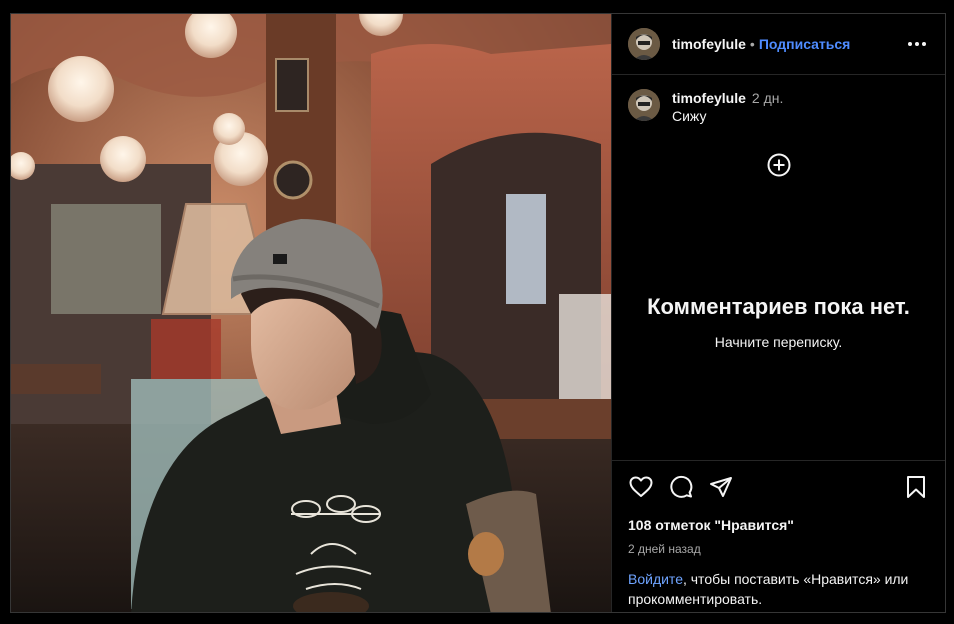  I want to click on post-header: timofeylule • Подписаться, so click(778, 44).